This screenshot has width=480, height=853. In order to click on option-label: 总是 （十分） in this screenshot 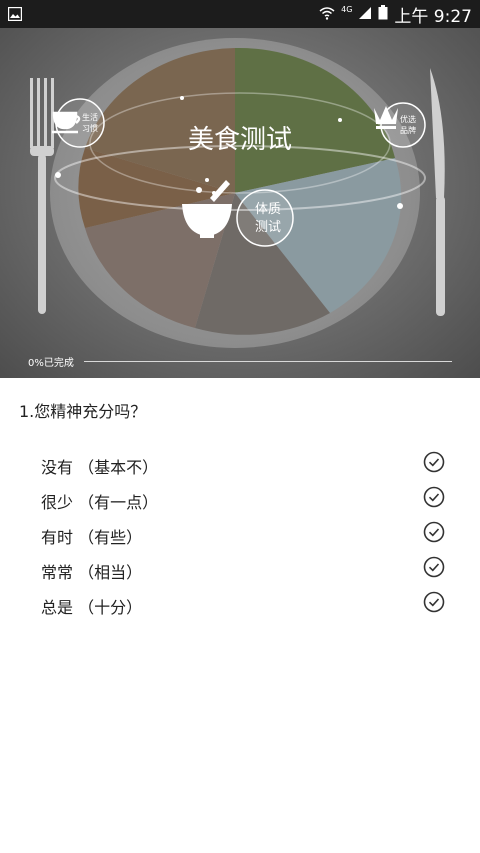, I will do `click(92, 607)`.